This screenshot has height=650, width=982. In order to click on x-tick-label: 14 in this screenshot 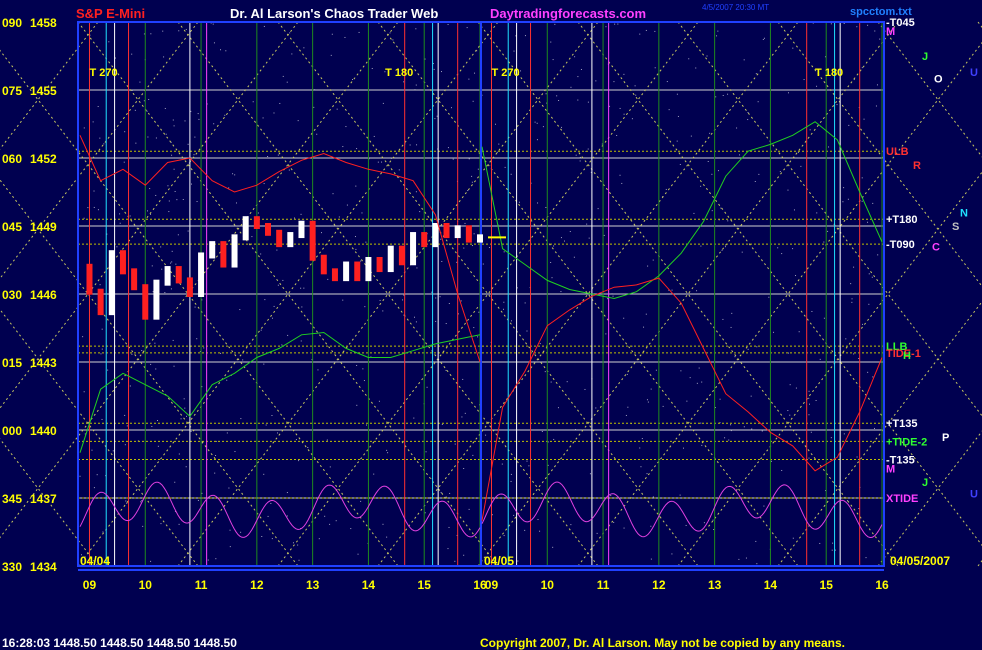, I will do `click(771, 585)`.